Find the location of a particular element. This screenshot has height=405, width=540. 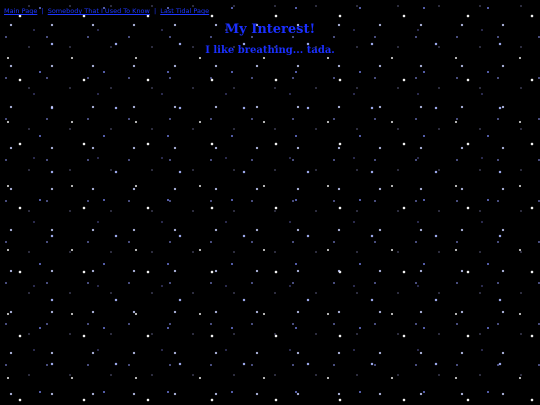

page-subtitle: I like breathing... tada. is located at coordinates (270, 50).